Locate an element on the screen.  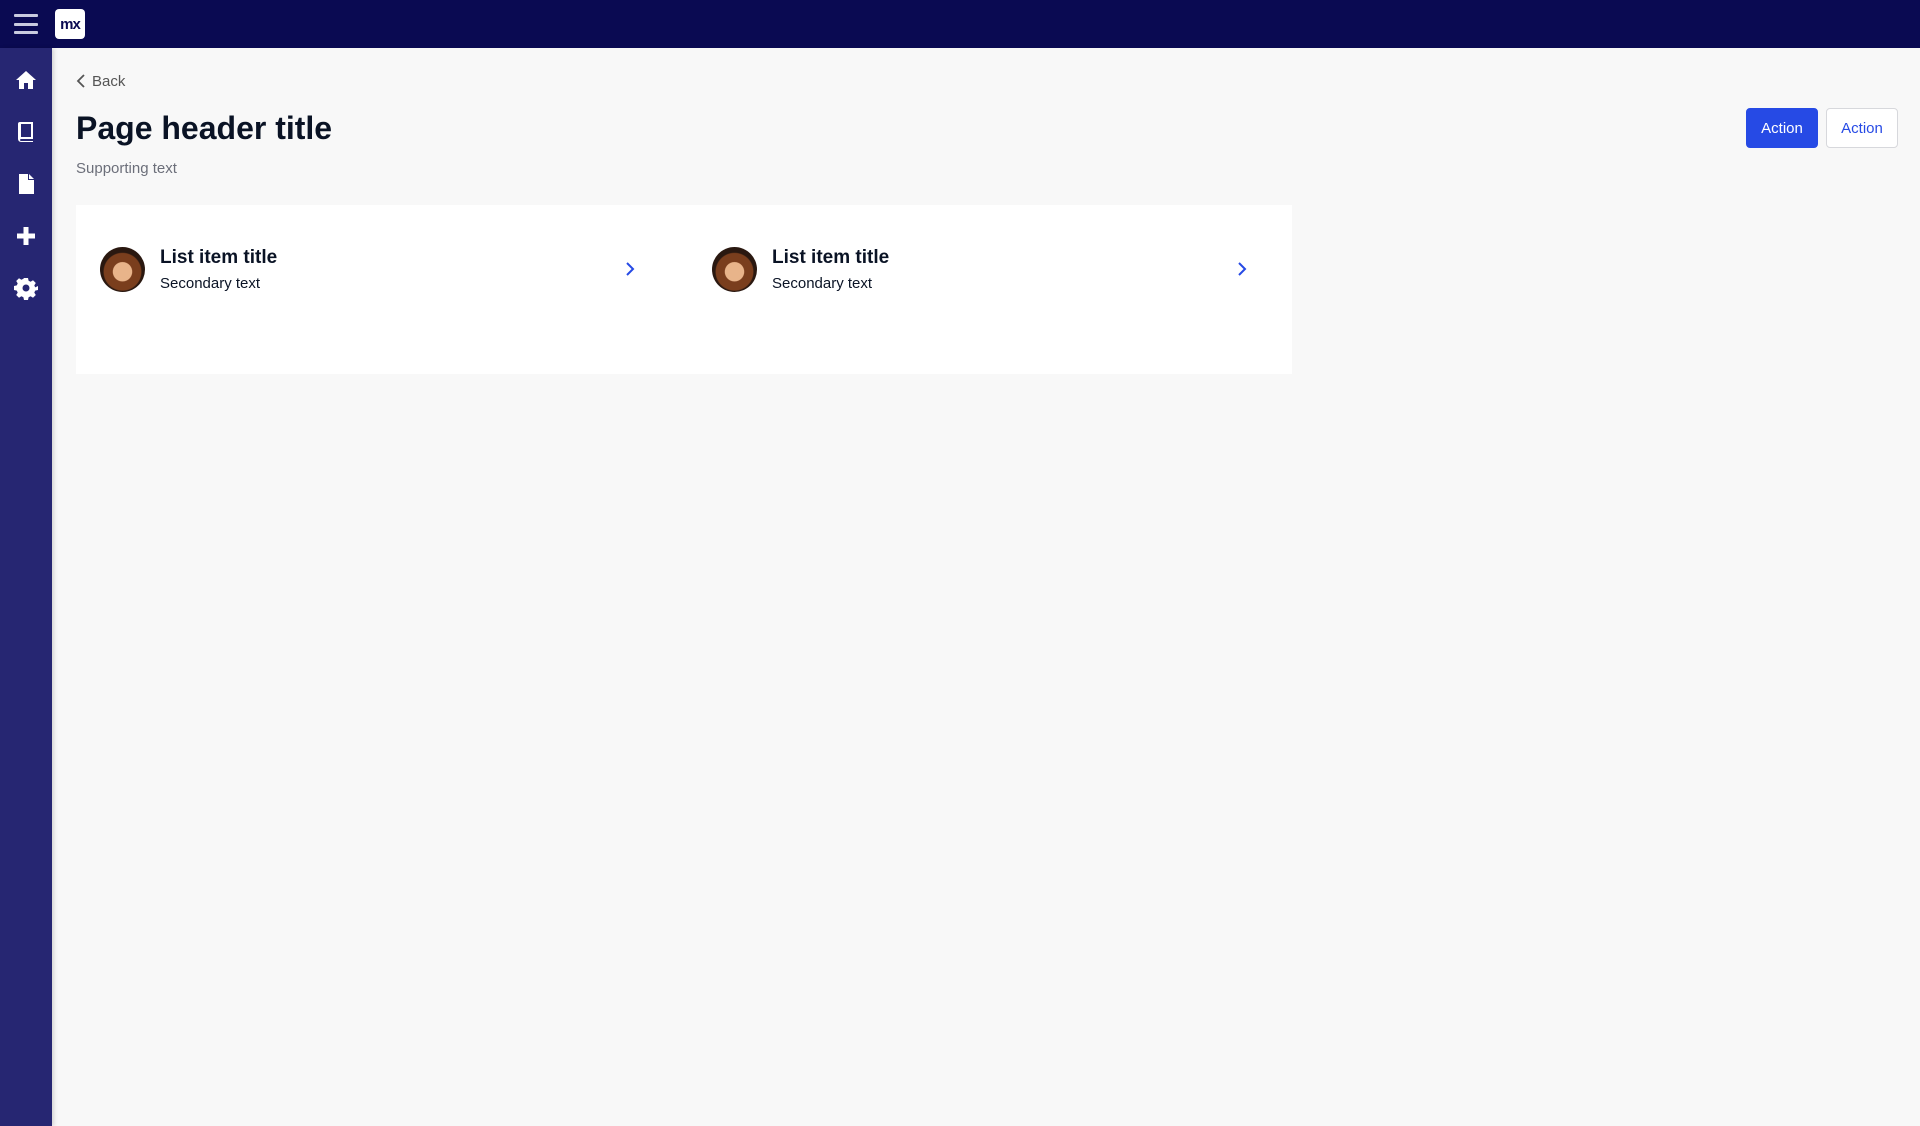
hamburger-menu-icon is located at coordinates (26, 24).